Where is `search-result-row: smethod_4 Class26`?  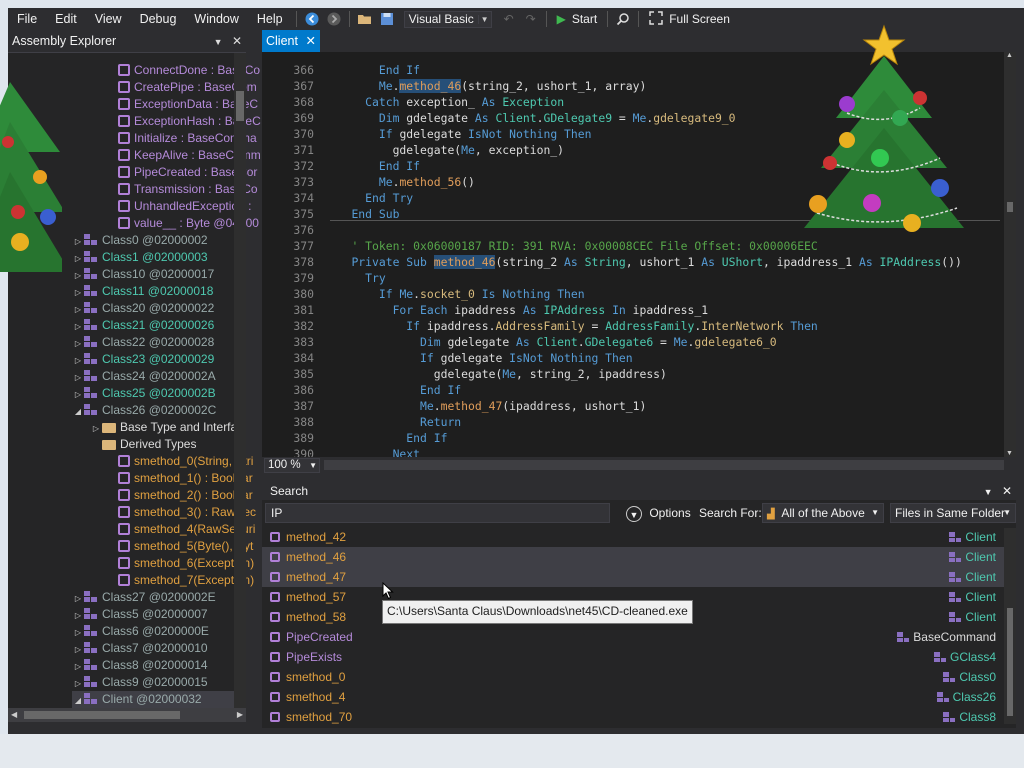 search-result-row: smethod_4 Class26 is located at coordinates (633, 697).